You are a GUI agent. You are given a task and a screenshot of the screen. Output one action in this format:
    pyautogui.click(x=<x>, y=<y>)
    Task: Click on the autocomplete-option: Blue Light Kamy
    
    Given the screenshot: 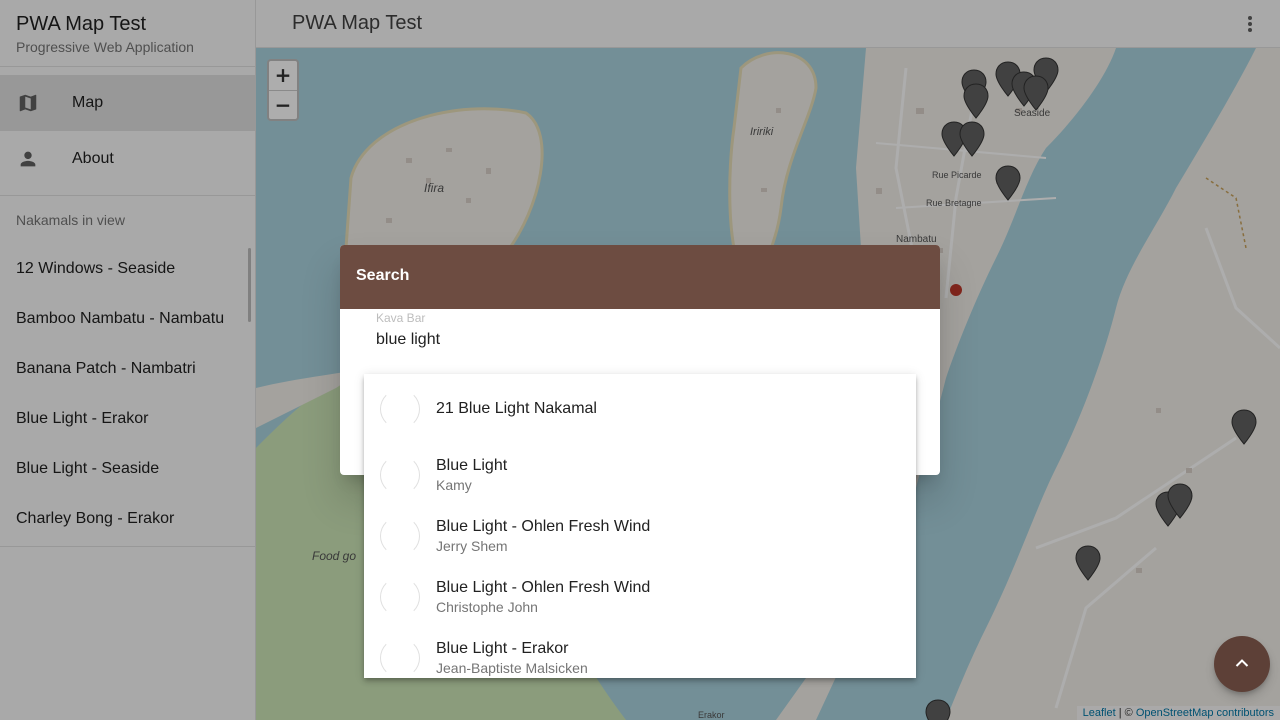 What is the action you would take?
    pyautogui.click(x=640, y=474)
    